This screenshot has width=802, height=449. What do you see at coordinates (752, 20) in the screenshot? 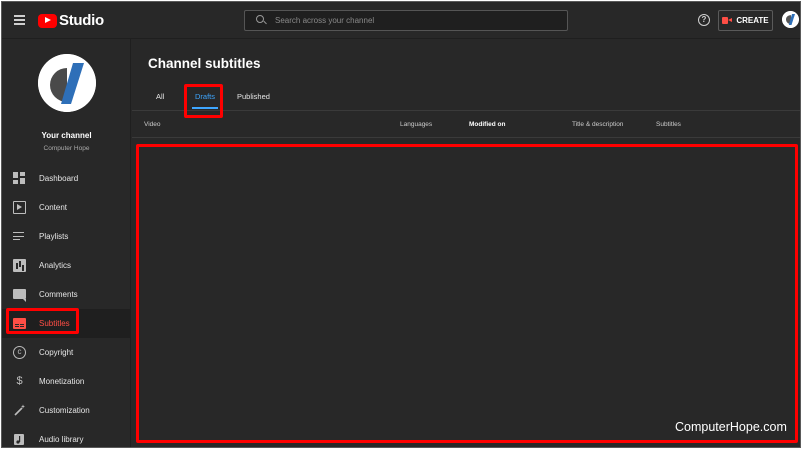
I see `create-label: CREATE` at bounding box center [752, 20].